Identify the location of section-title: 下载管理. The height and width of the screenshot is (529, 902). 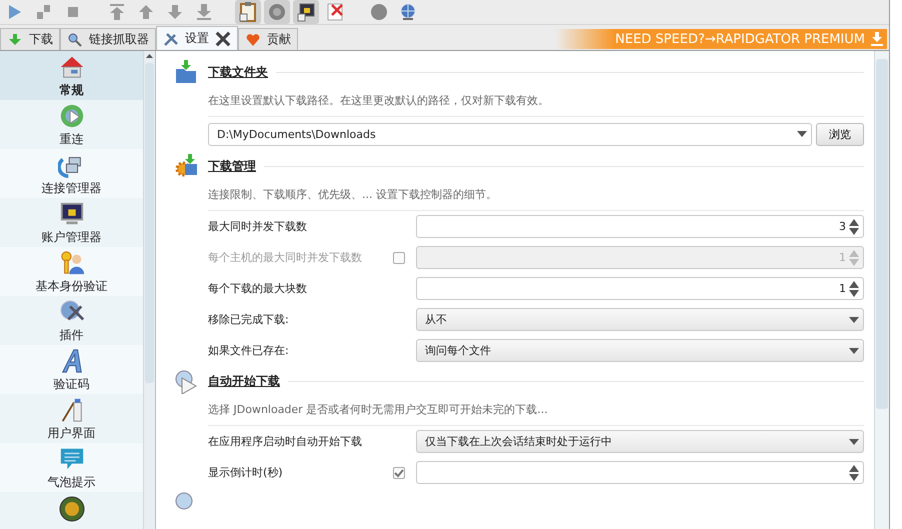
(232, 166).